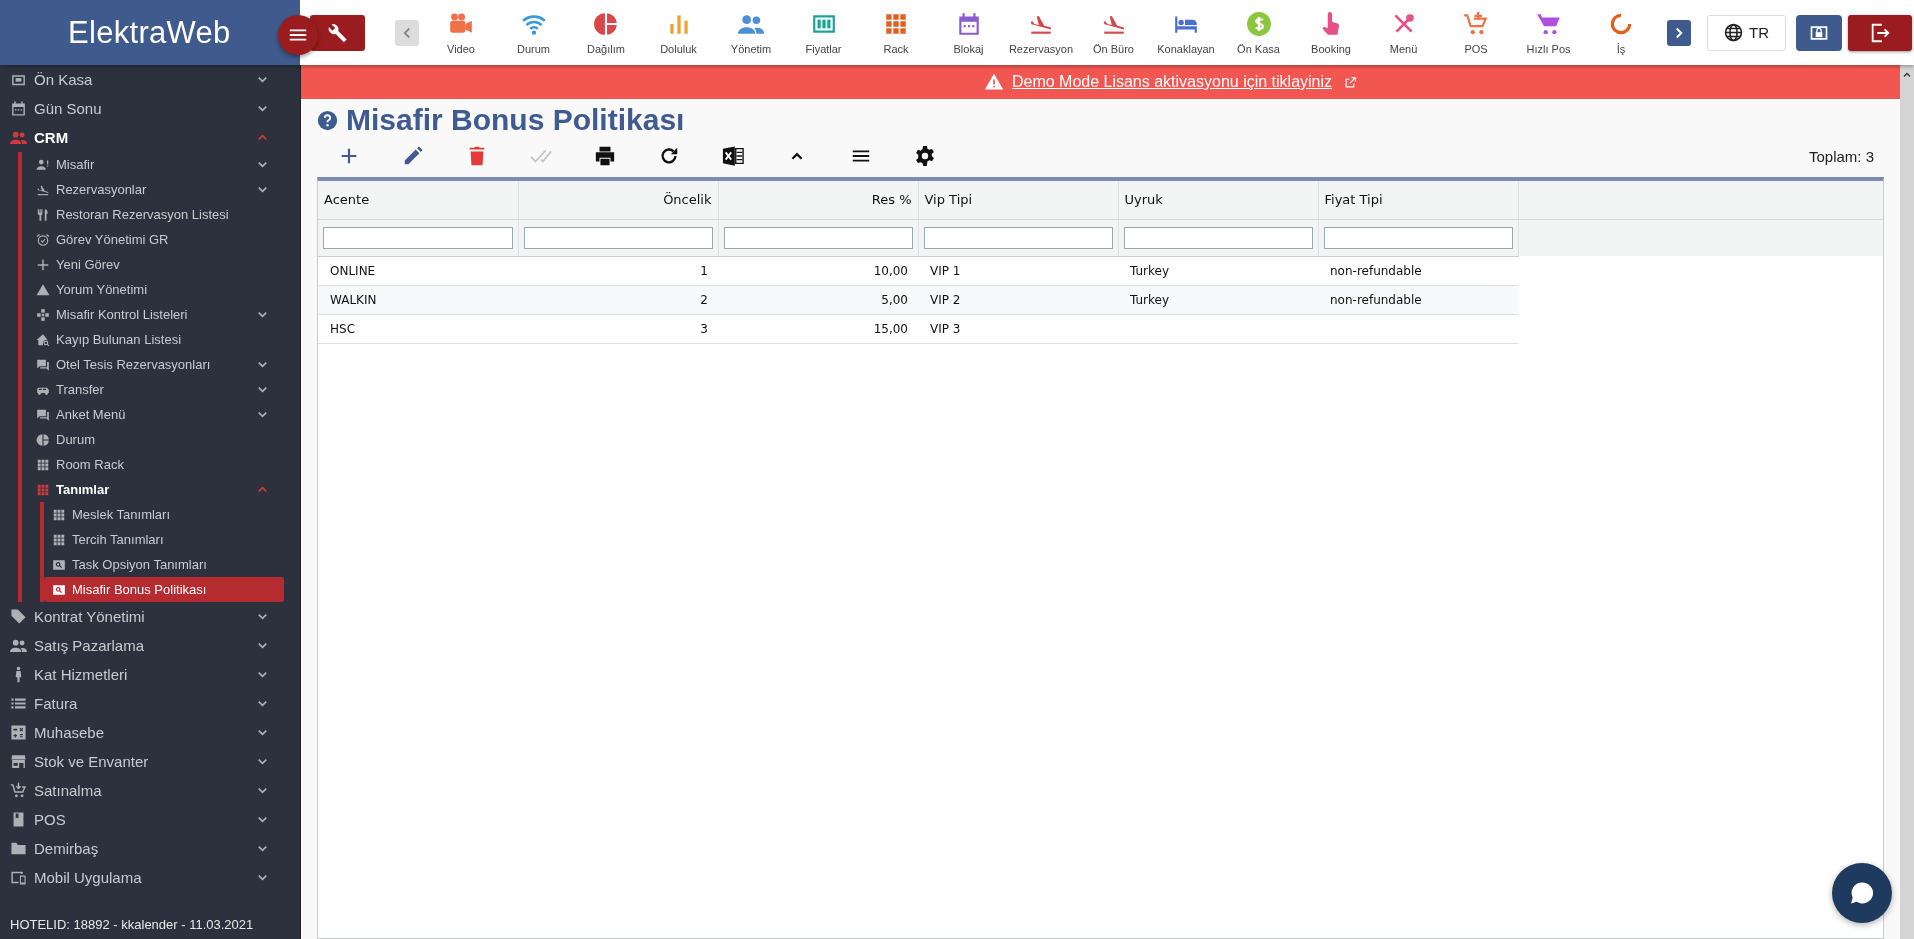  What do you see at coordinates (407, 32) in the screenshot?
I see `scroll-left-button` at bounding box center [407, 32].